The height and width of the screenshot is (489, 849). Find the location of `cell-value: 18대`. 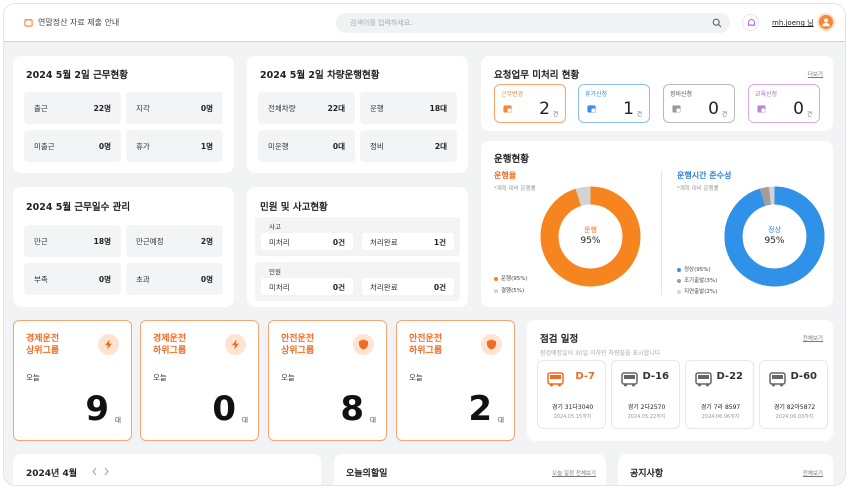

cell-value: 18대 is located at coordinates (438, 108).